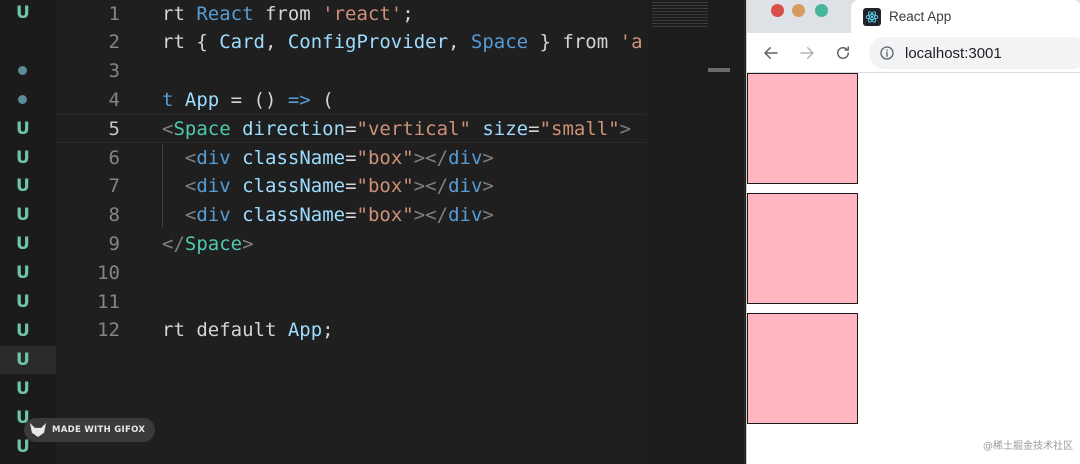 Image resolution: width=1080 pixels, height=464 pixels. I want to click on address-bar: localhost:3001, so click(974, 53).